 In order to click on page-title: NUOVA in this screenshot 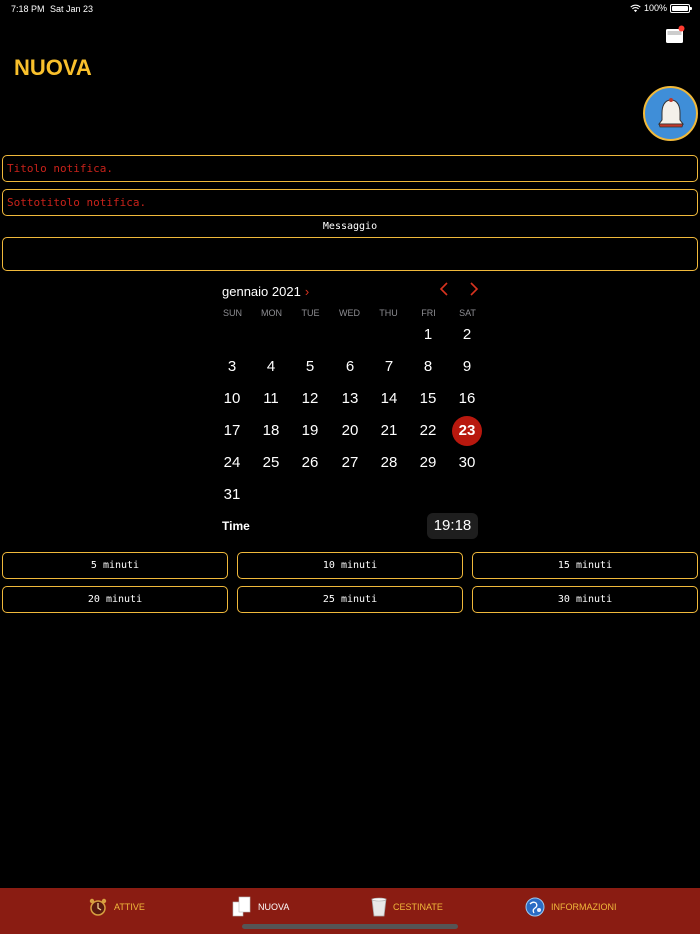, I will do `click(53, 67)`.